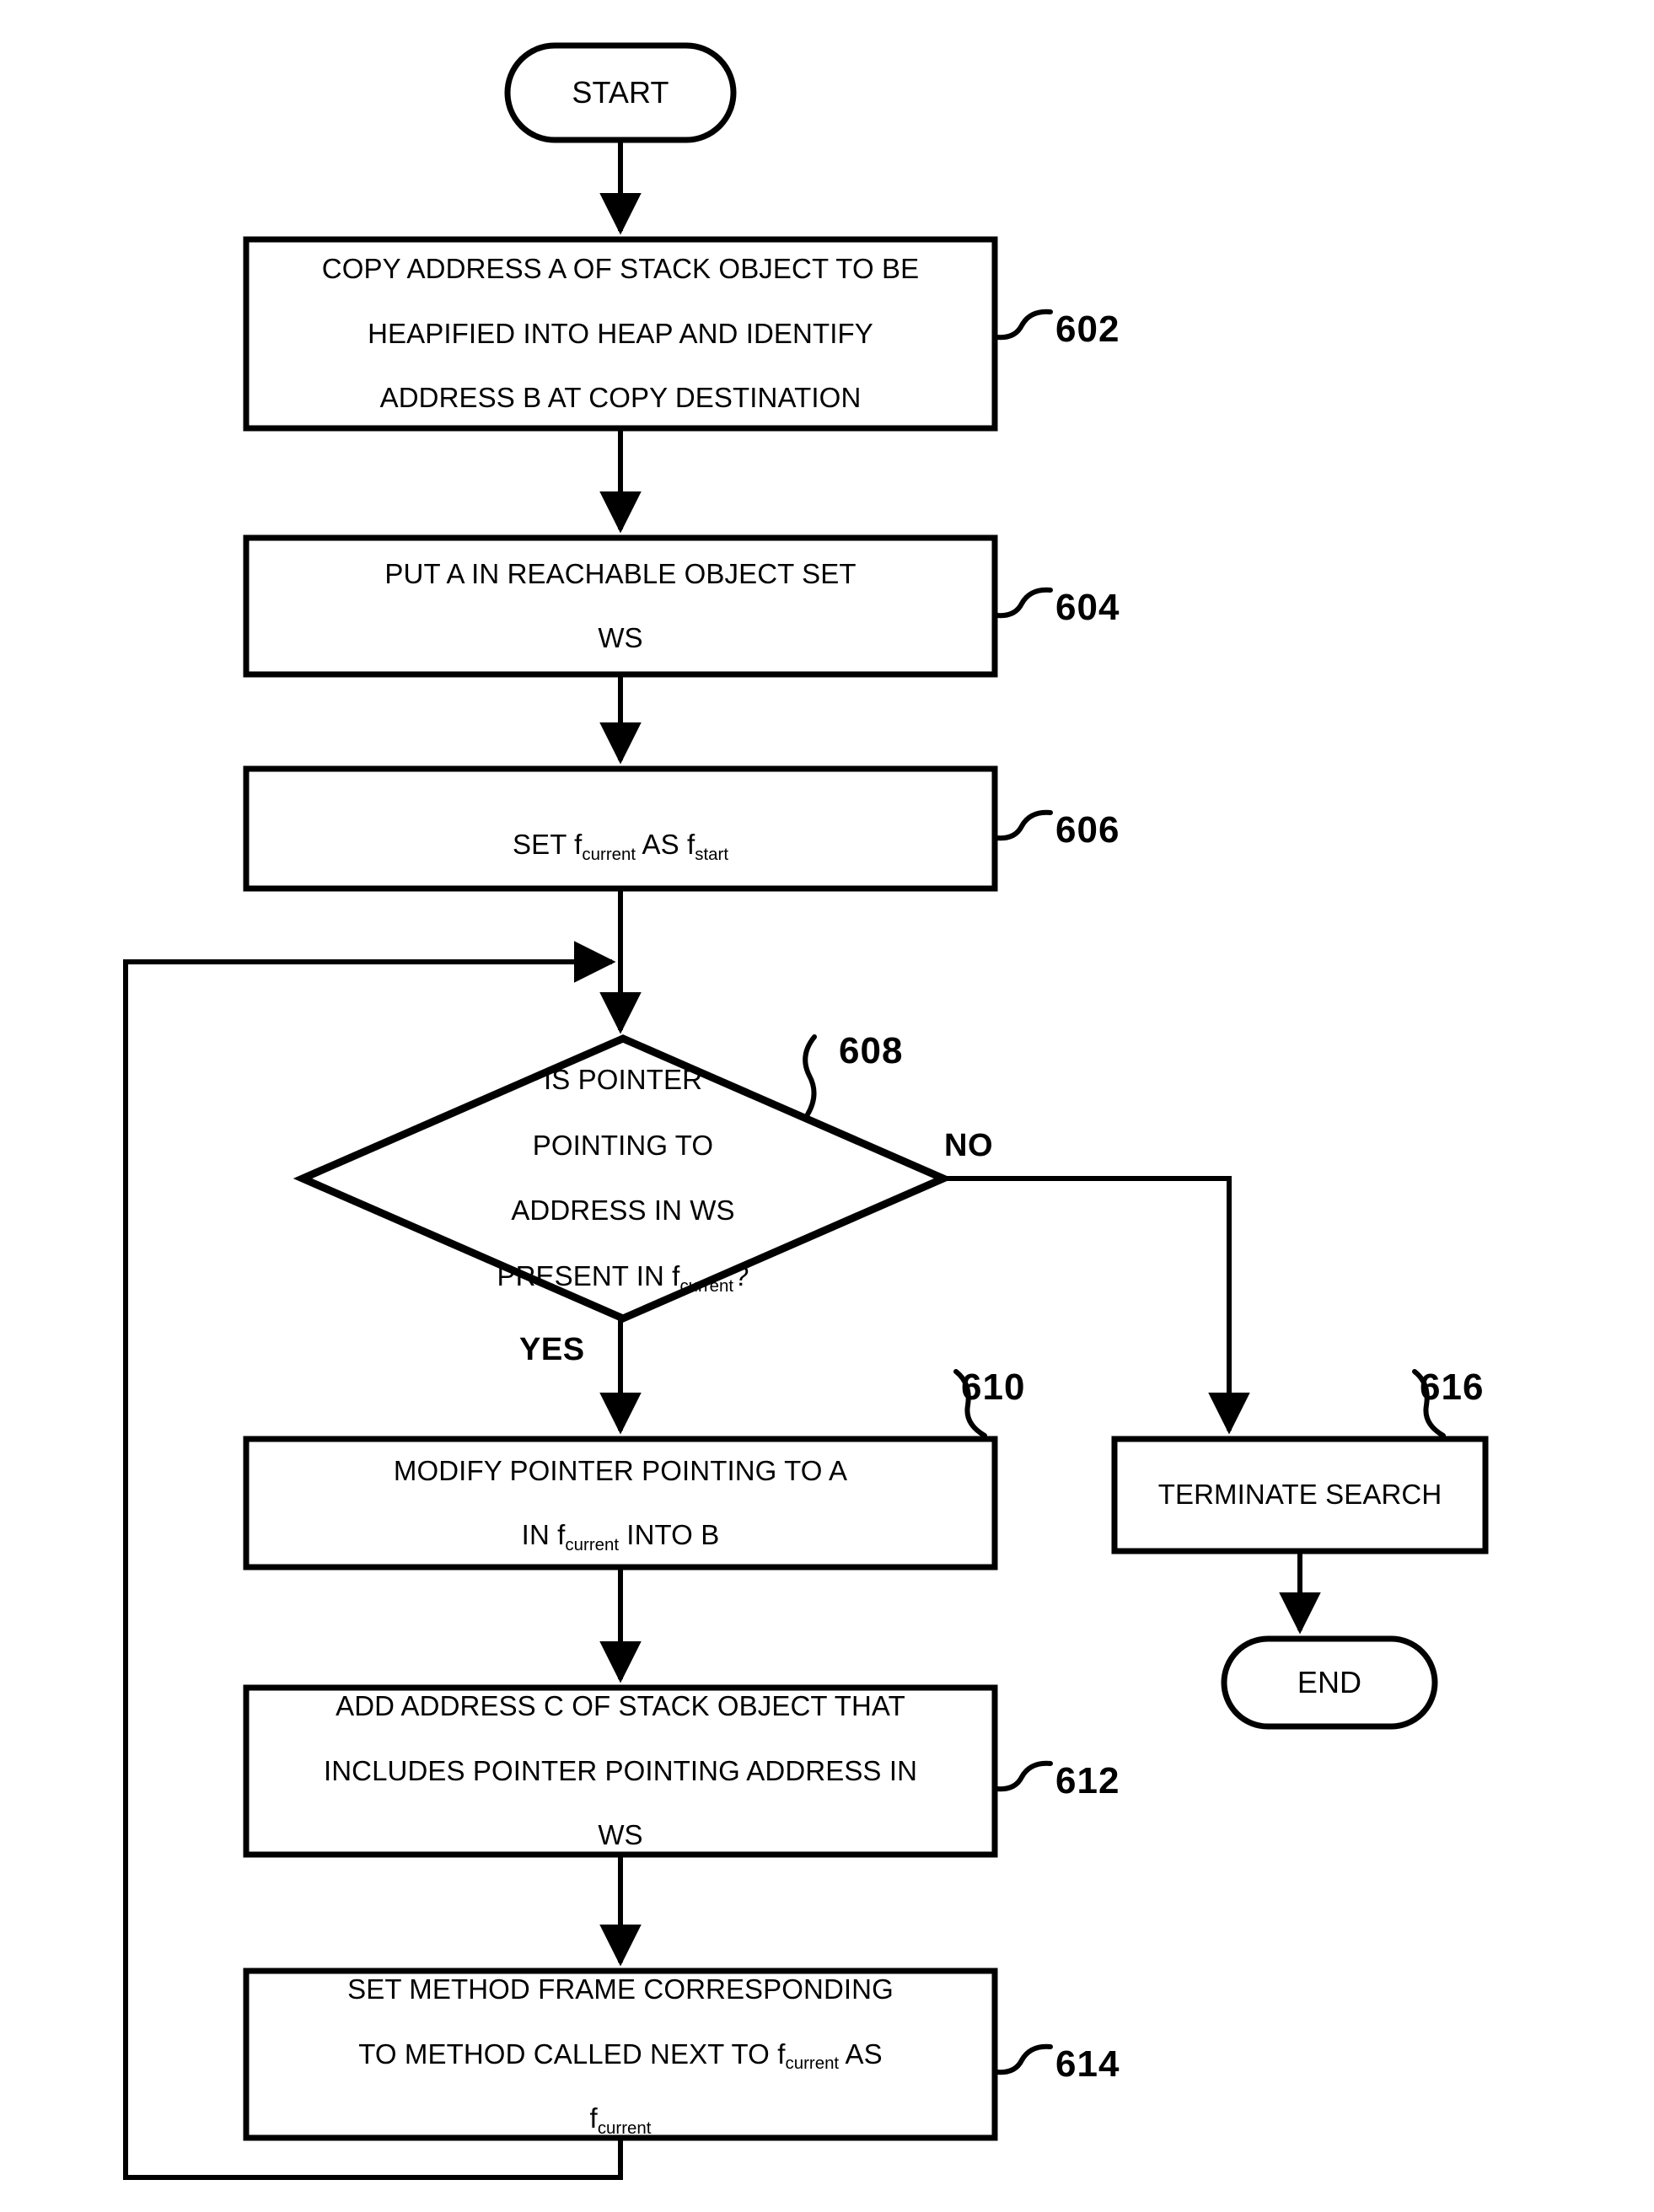 This screenshot has width=1654, height=2212. I want to click on edge-label-yes: YES, so click(552, 1349).